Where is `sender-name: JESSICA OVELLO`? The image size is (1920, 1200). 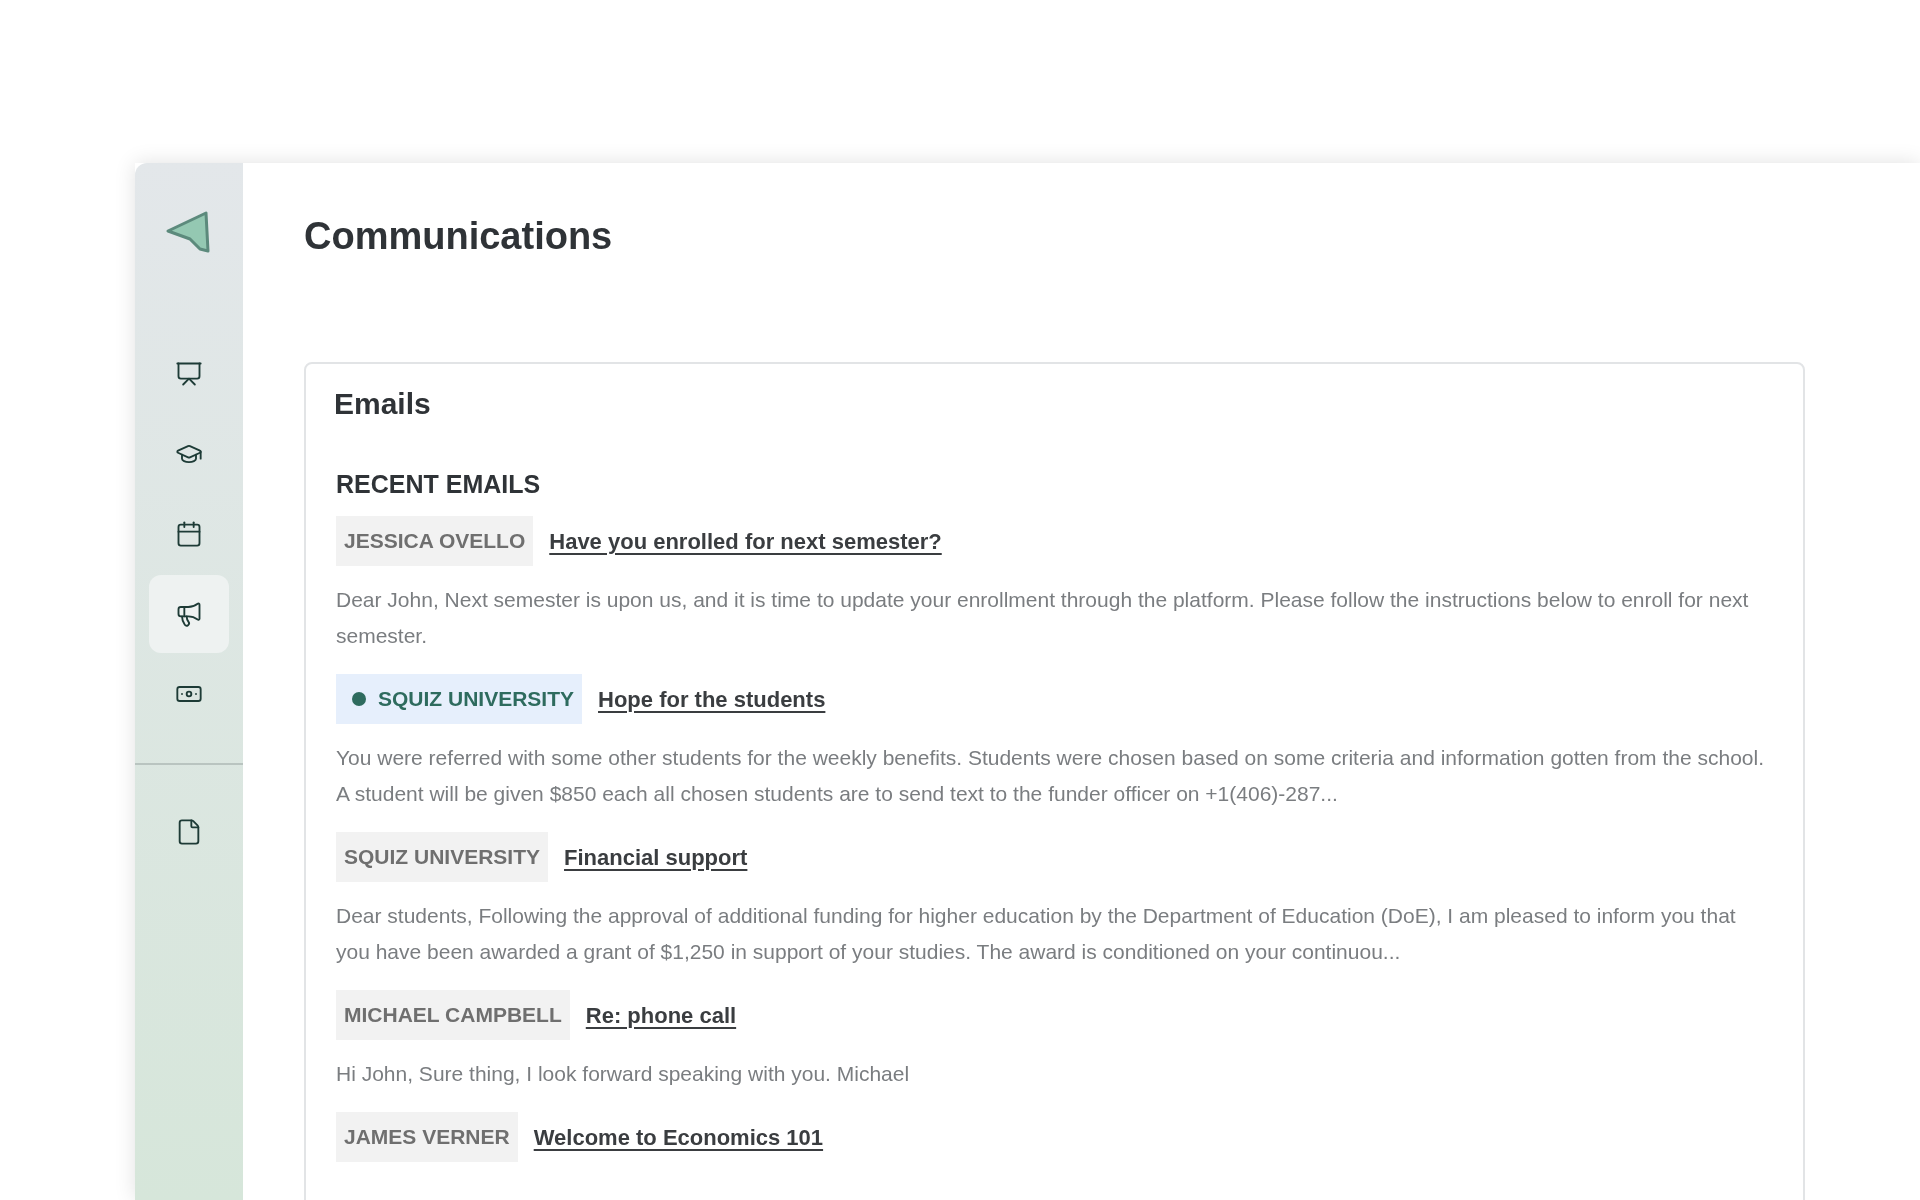 sender-name: JESSICA OVELLO is located at coordinates (435, 541).